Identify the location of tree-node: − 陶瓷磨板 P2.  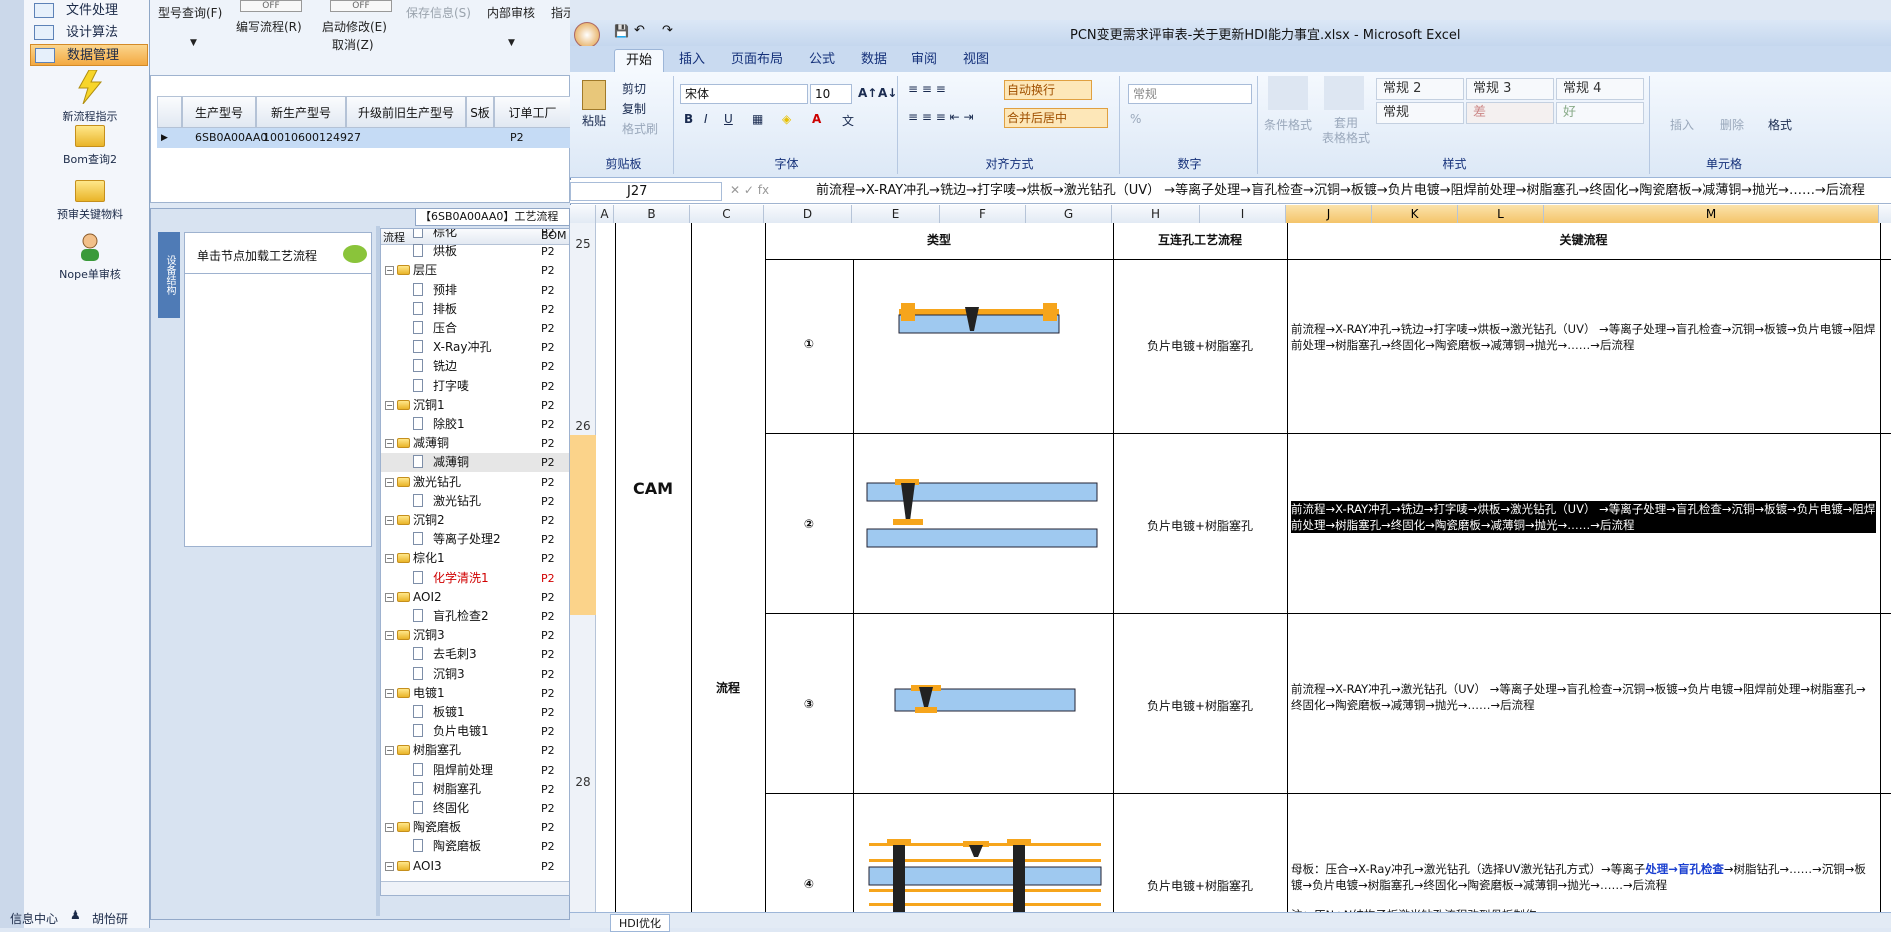
(475, 827).